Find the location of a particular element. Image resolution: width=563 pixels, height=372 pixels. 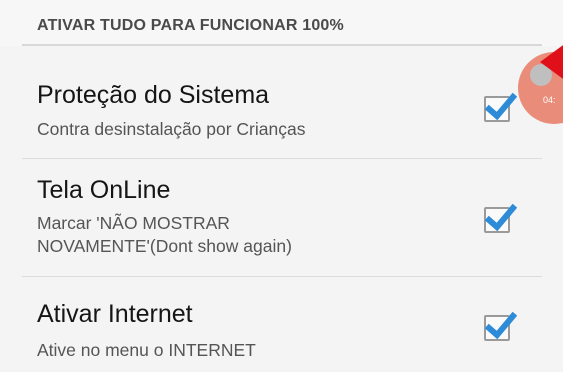

pref-summary: Contra desinstalação por Crianças is located at coordinates (171, 129).